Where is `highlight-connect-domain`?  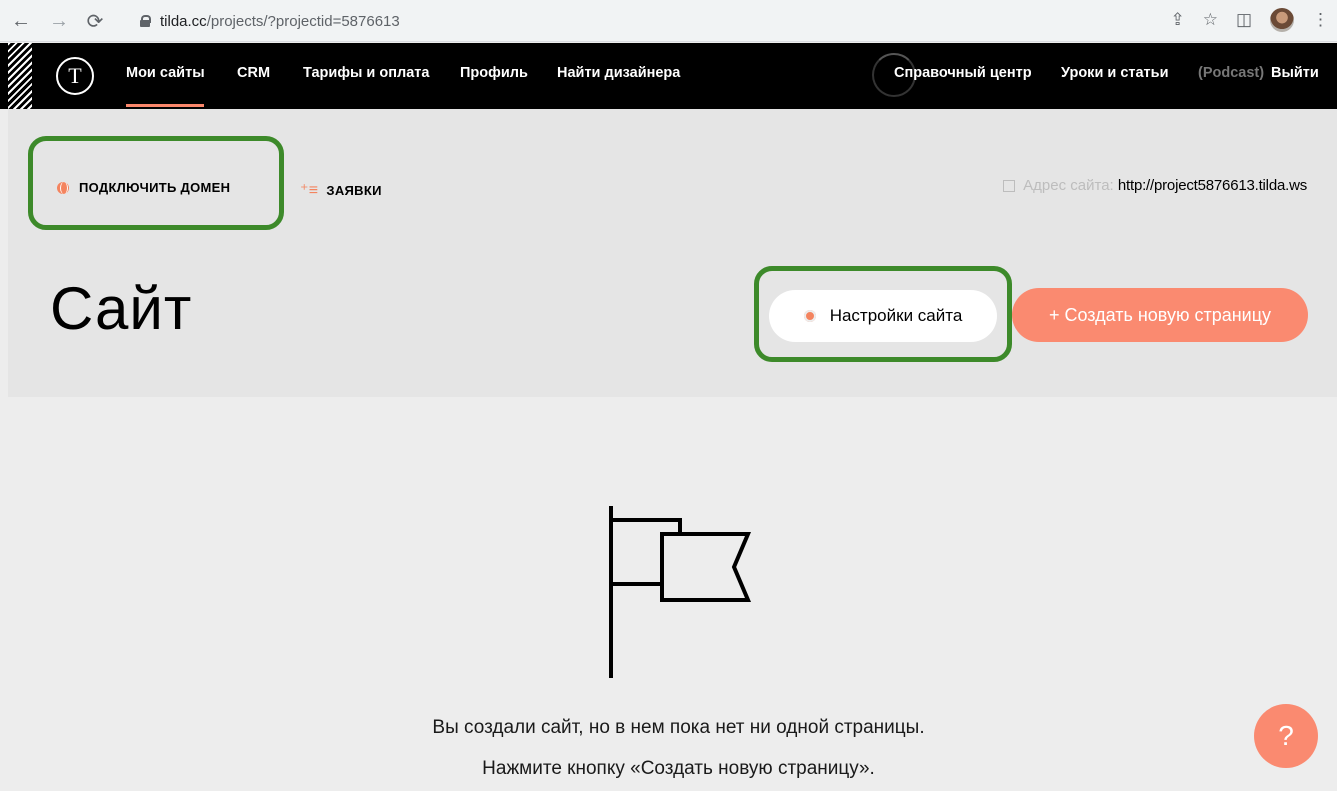 highlight-connect-domain is located at coordinates (156, 183).